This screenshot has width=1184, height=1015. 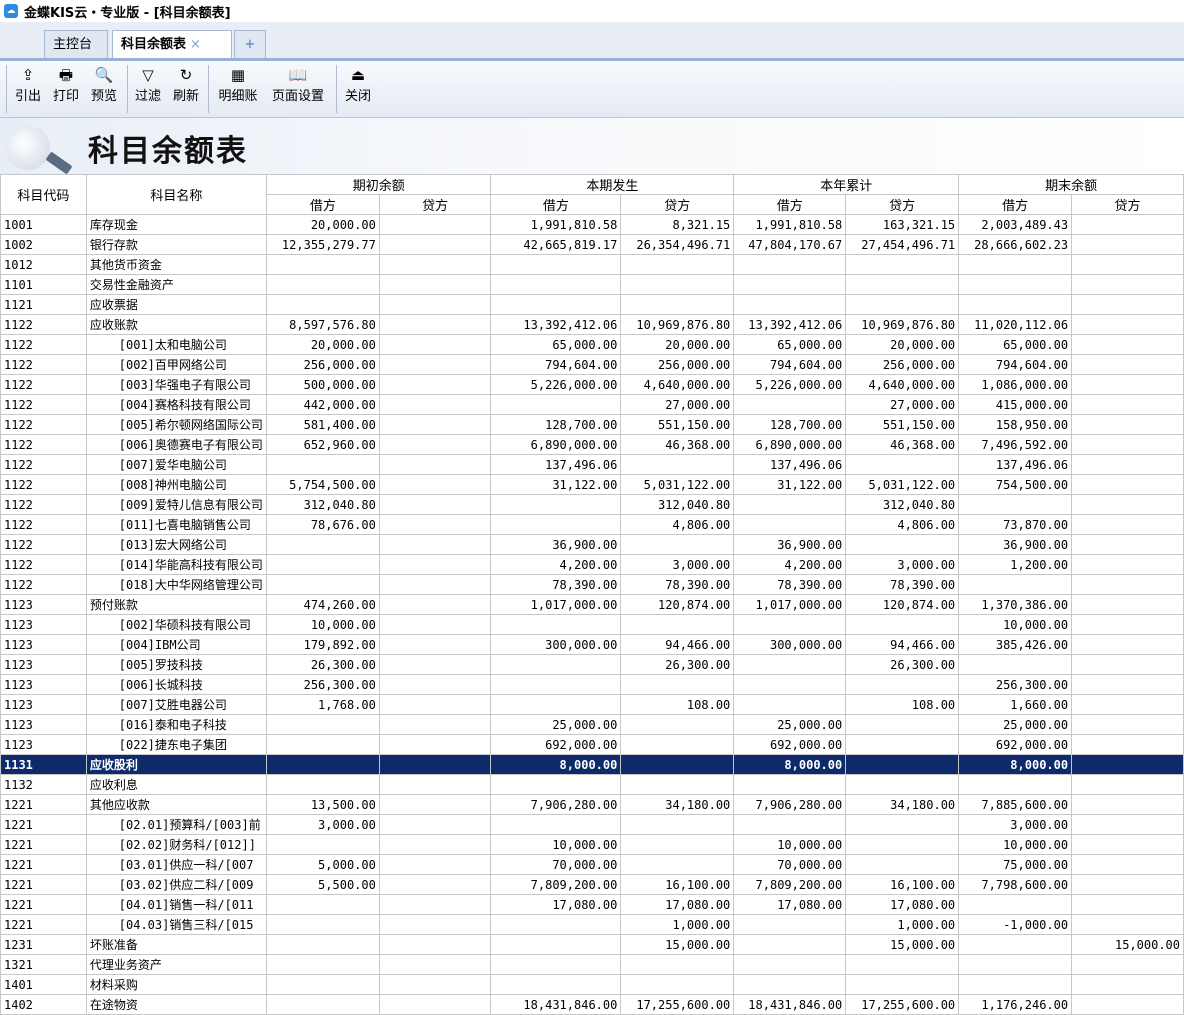 What do you see at coordinates (27, 96) in the screenshot?
I see `toolbar-label: 引出` at bounding box center [27, 96].